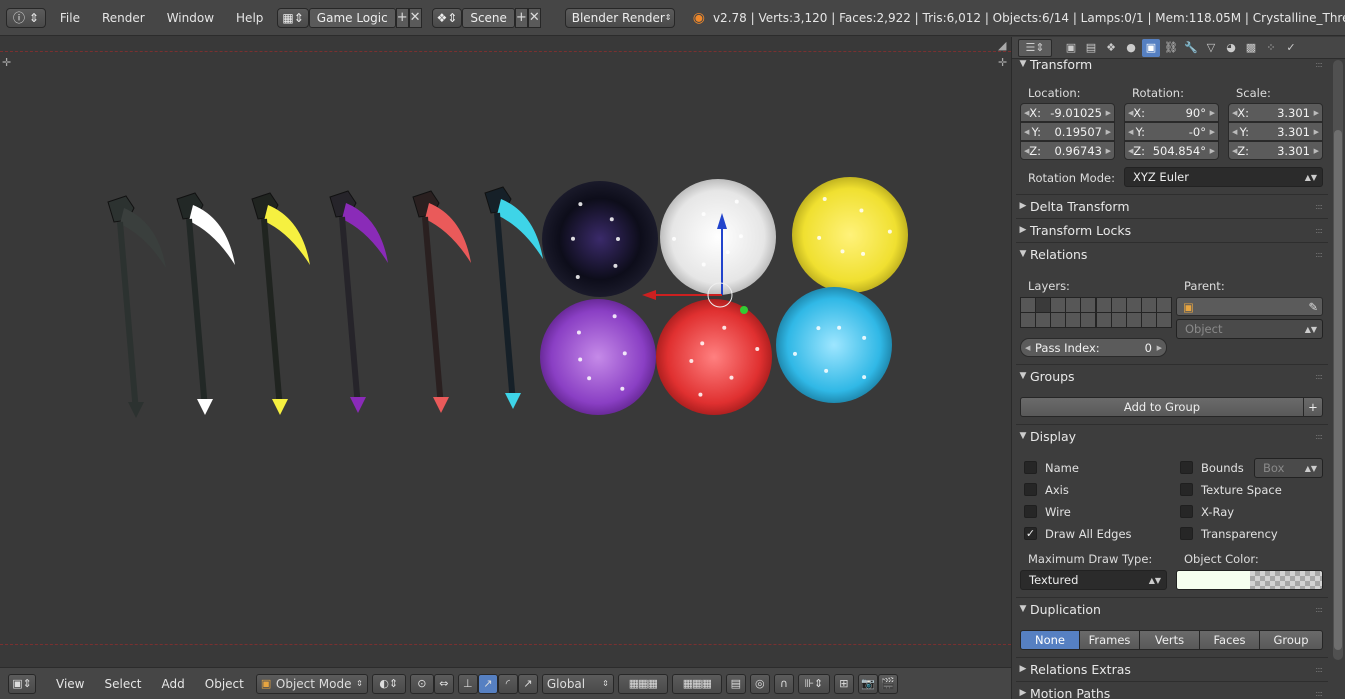 The image size is (1345, 699). What do you see at coordinates (1030, 511) in the screenshot?
I see `wire-checkbox` at bounding box center [1030, 511].